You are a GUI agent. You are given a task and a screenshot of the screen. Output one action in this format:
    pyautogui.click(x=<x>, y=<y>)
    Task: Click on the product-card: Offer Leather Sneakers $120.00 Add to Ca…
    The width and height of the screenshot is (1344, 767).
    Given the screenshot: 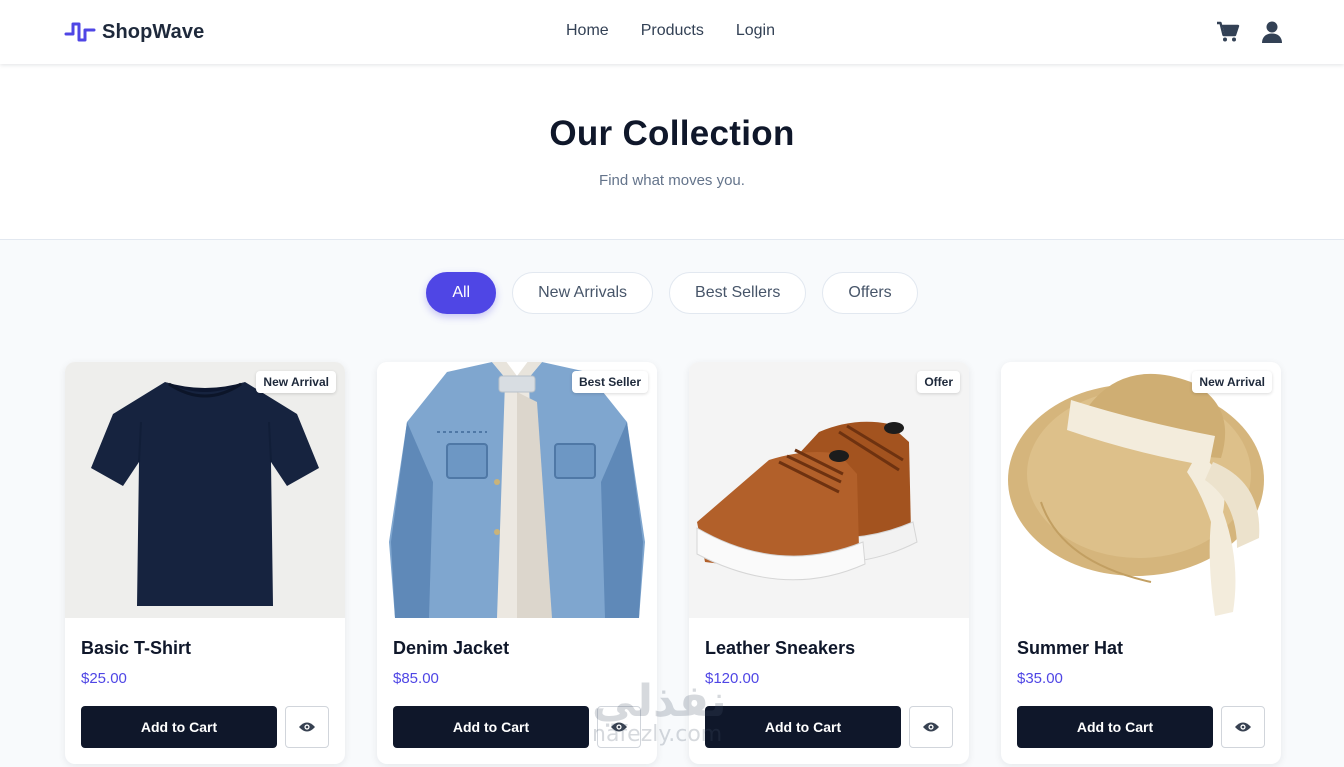 What is the action you would take?
    pyautogui.click(x=829, y=563)
    